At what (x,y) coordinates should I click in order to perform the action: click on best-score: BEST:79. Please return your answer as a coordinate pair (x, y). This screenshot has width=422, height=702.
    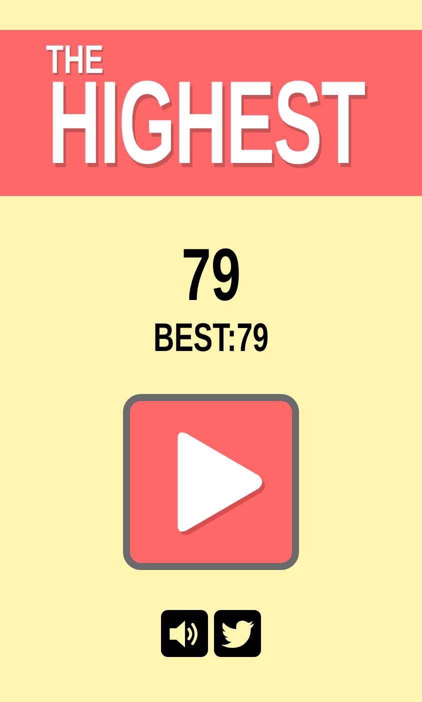
    Looking at the image, I should click on (211, 338).